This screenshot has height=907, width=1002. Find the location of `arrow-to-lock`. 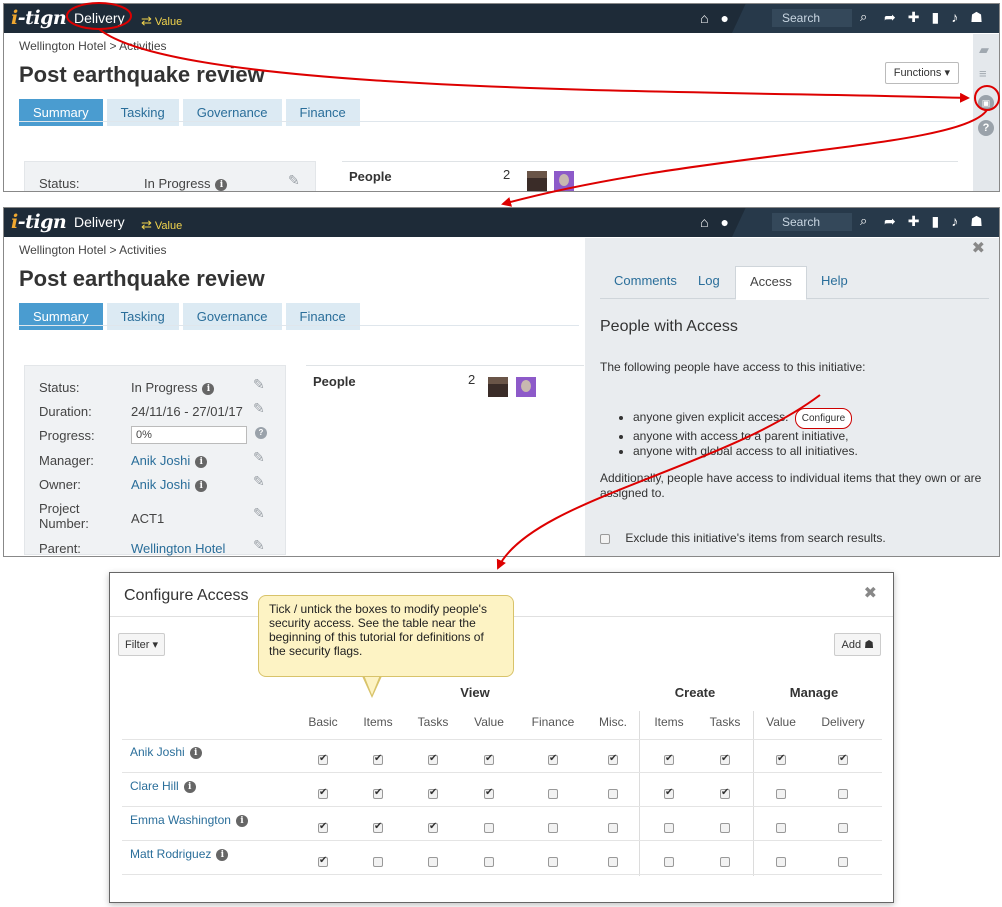

arrow-to-lock is located at coordinates (534, 65).